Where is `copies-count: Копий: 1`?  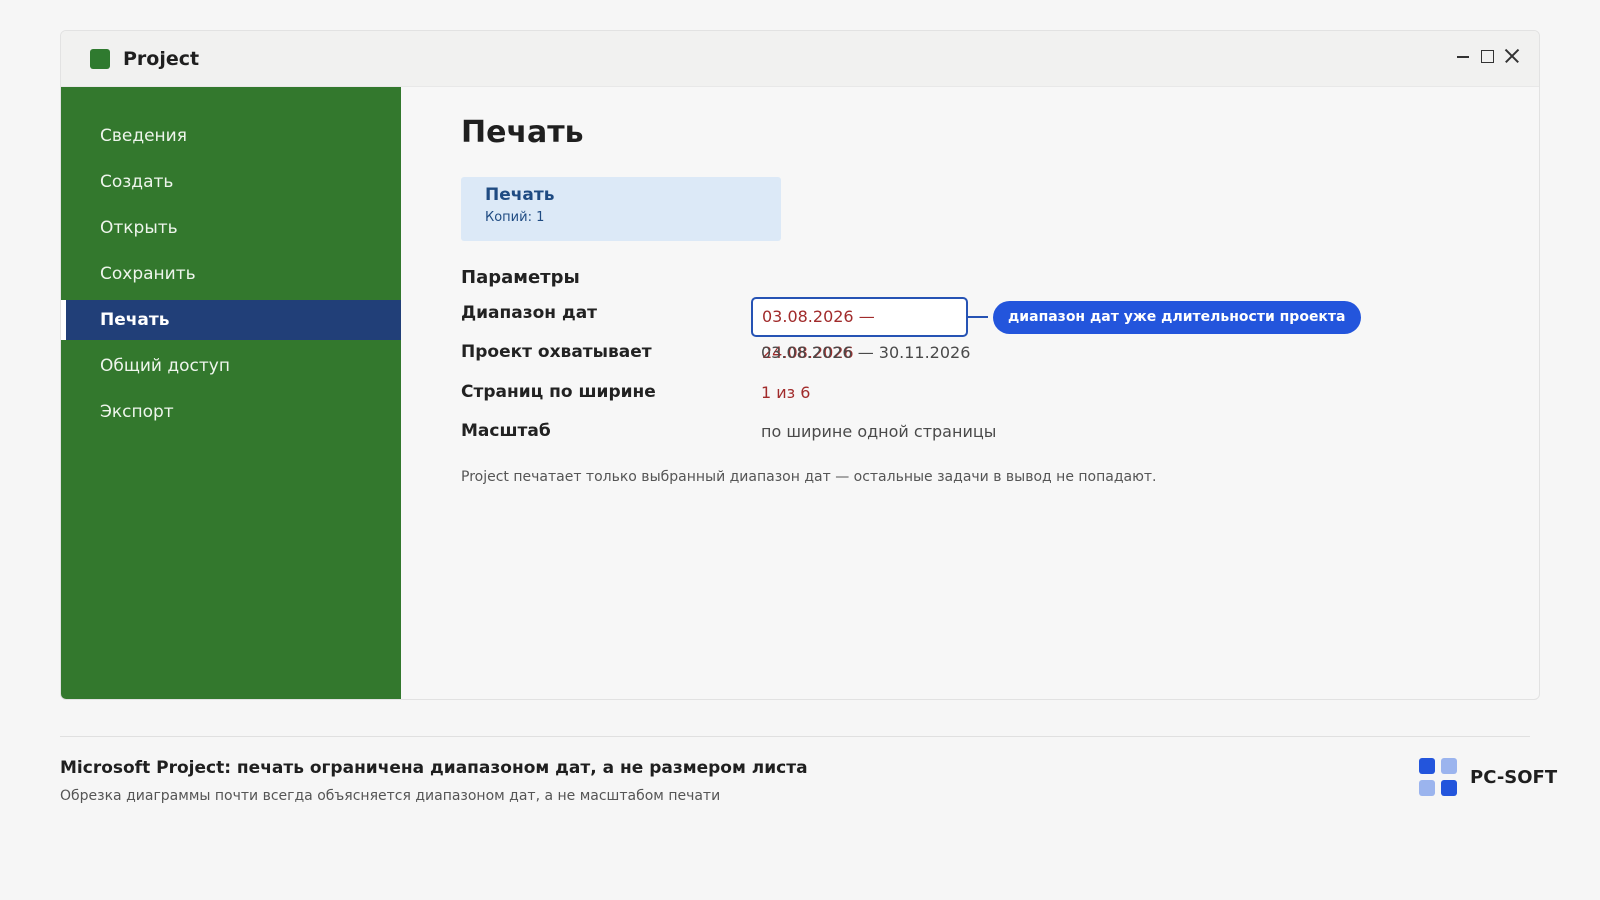 copies-count: Копий: 1 is located at coordinates (515, 217).